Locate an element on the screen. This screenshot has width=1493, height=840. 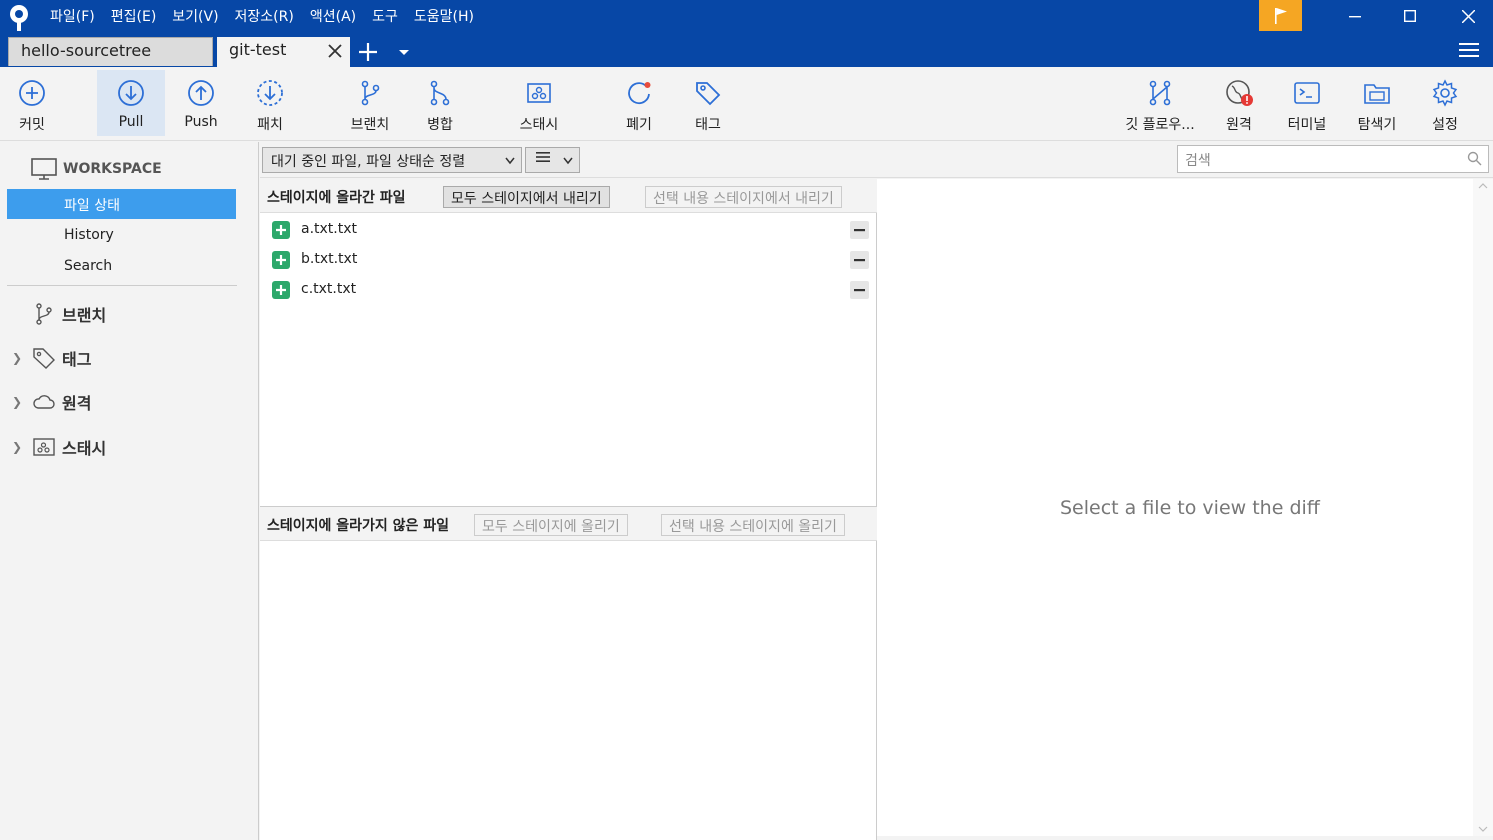
git-flow-icon is located at coordinates (1160, 93).